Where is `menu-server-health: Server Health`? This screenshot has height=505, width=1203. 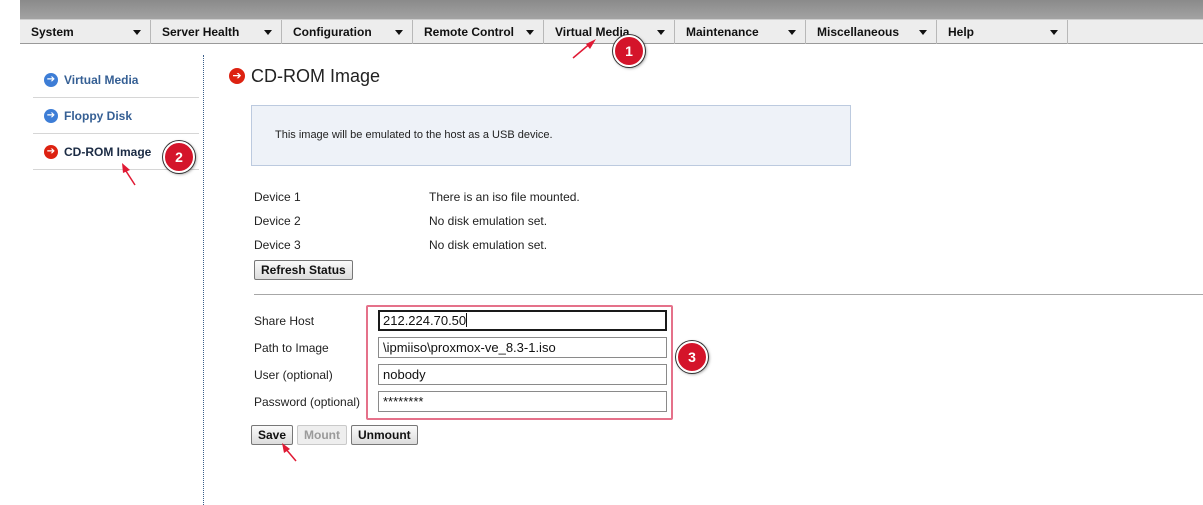
menu-server-health: Server Health is located at coordinates (216, 32).